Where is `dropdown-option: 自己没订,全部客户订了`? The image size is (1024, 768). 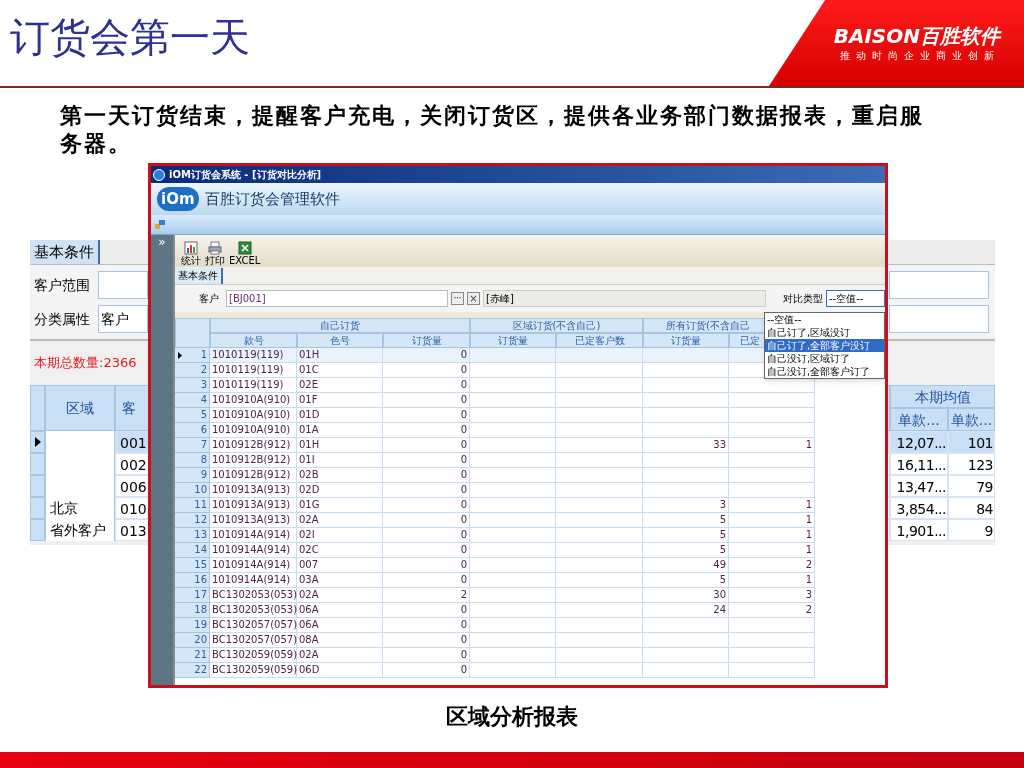
dropdown-option: 自己没订,全部客户订了 is located at coordinates (824, 371).